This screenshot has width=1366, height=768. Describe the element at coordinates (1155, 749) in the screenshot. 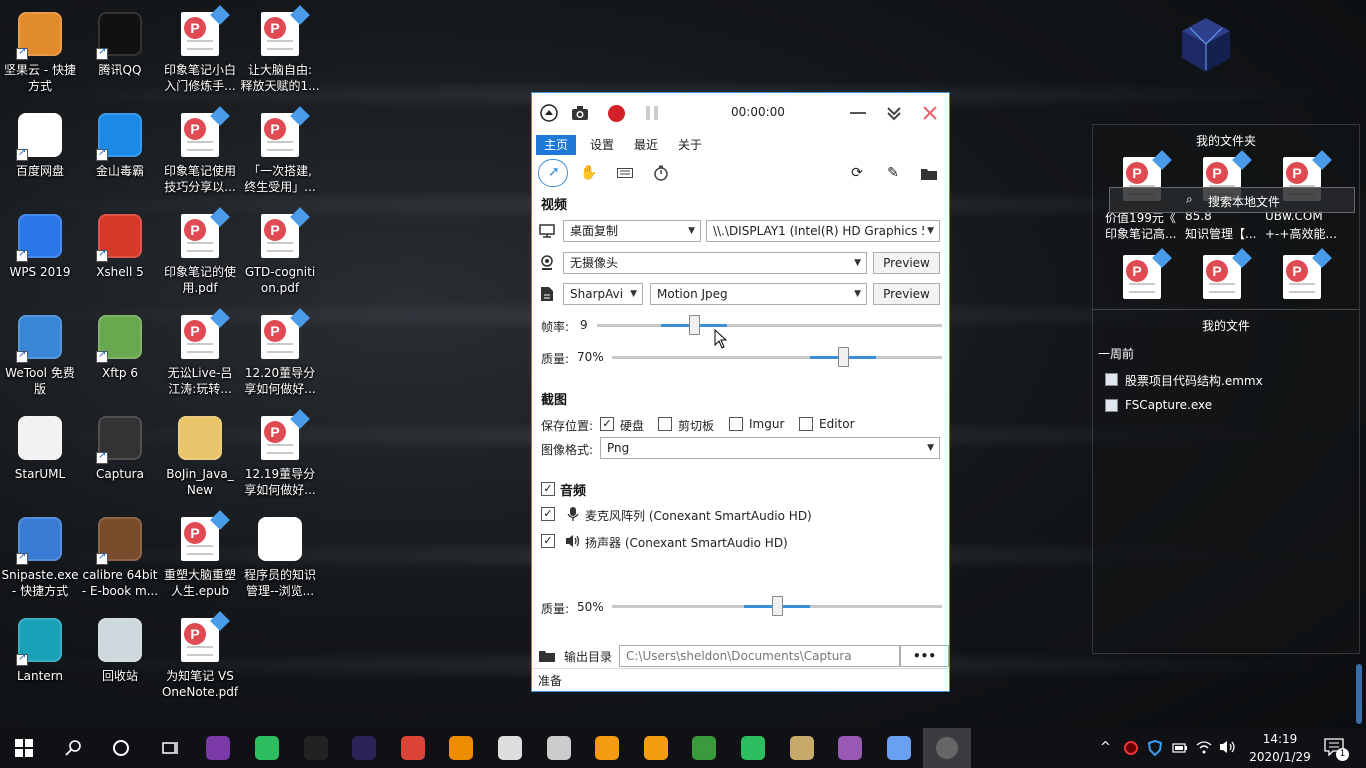

I see `shield-icon` at that location.